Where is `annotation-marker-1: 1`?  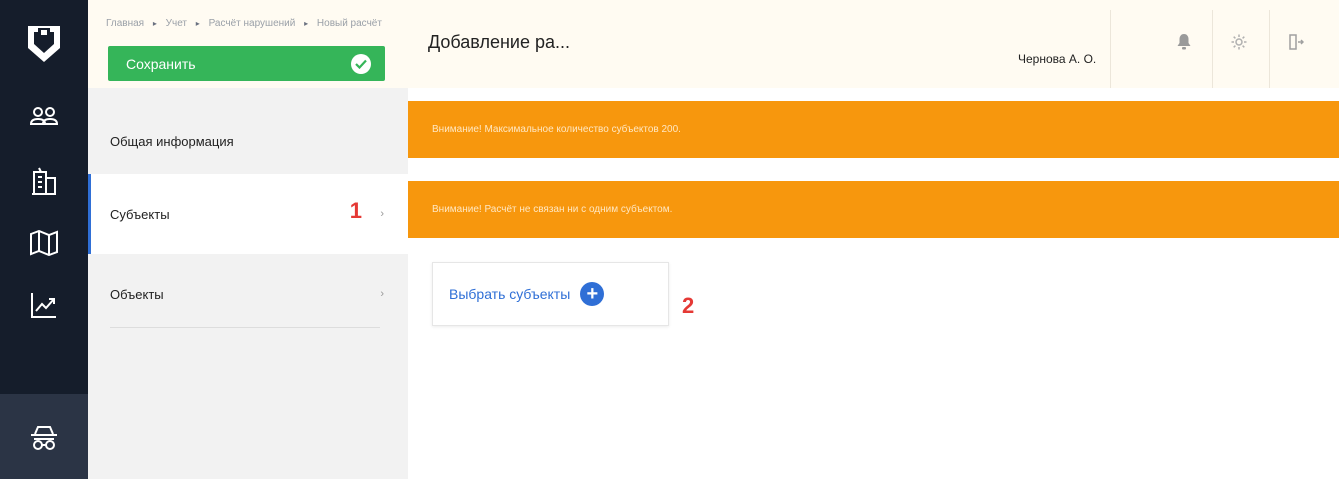 annotation-marker-1: 1 is located at coordinates (355, 210).